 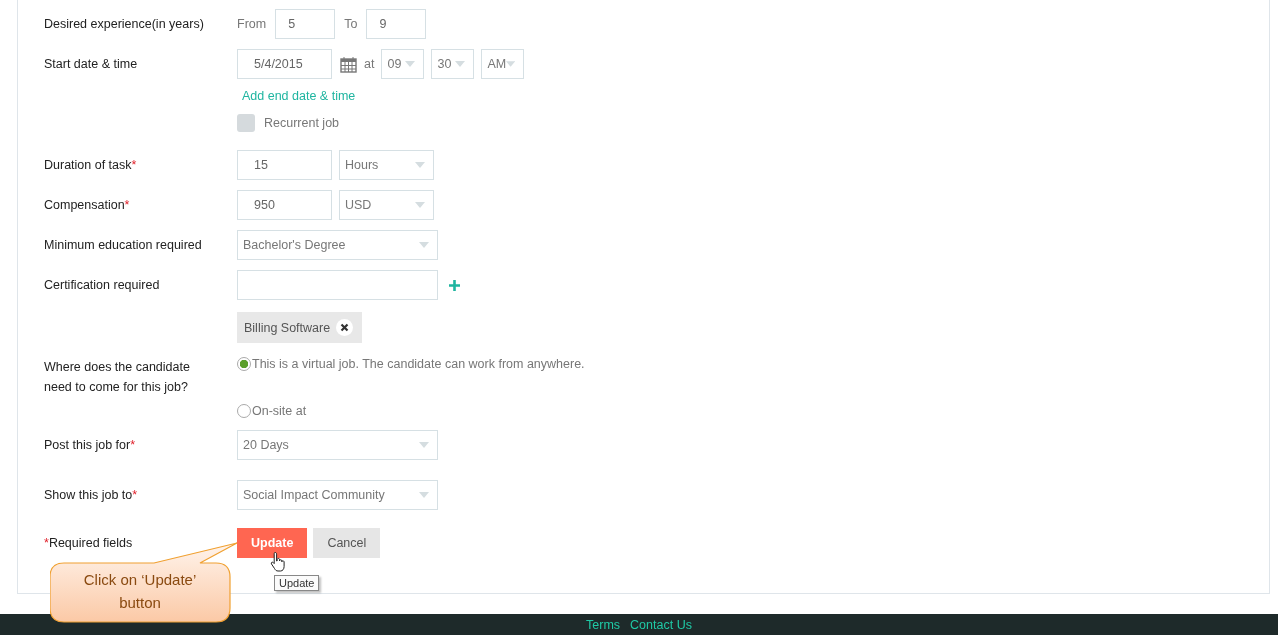 What do you see at coordinates (337, 285) in the screenshot?
I see `input-field` at bounding box center [337, 285].